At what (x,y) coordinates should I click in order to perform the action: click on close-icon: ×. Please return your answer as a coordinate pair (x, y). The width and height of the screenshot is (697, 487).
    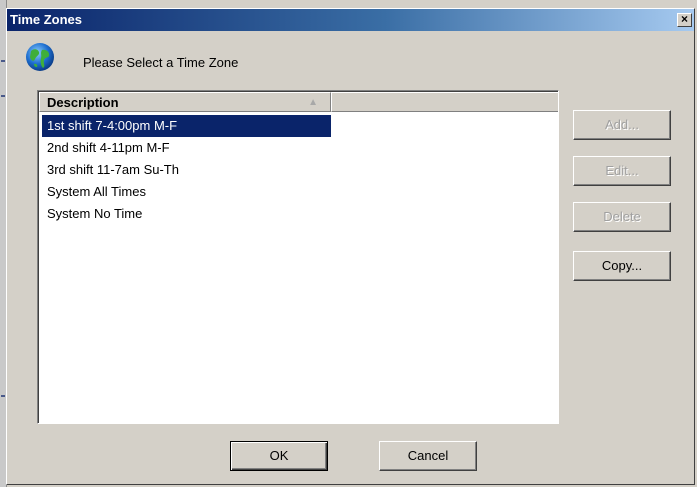
    Looking at the image, I should click on (684, 19).